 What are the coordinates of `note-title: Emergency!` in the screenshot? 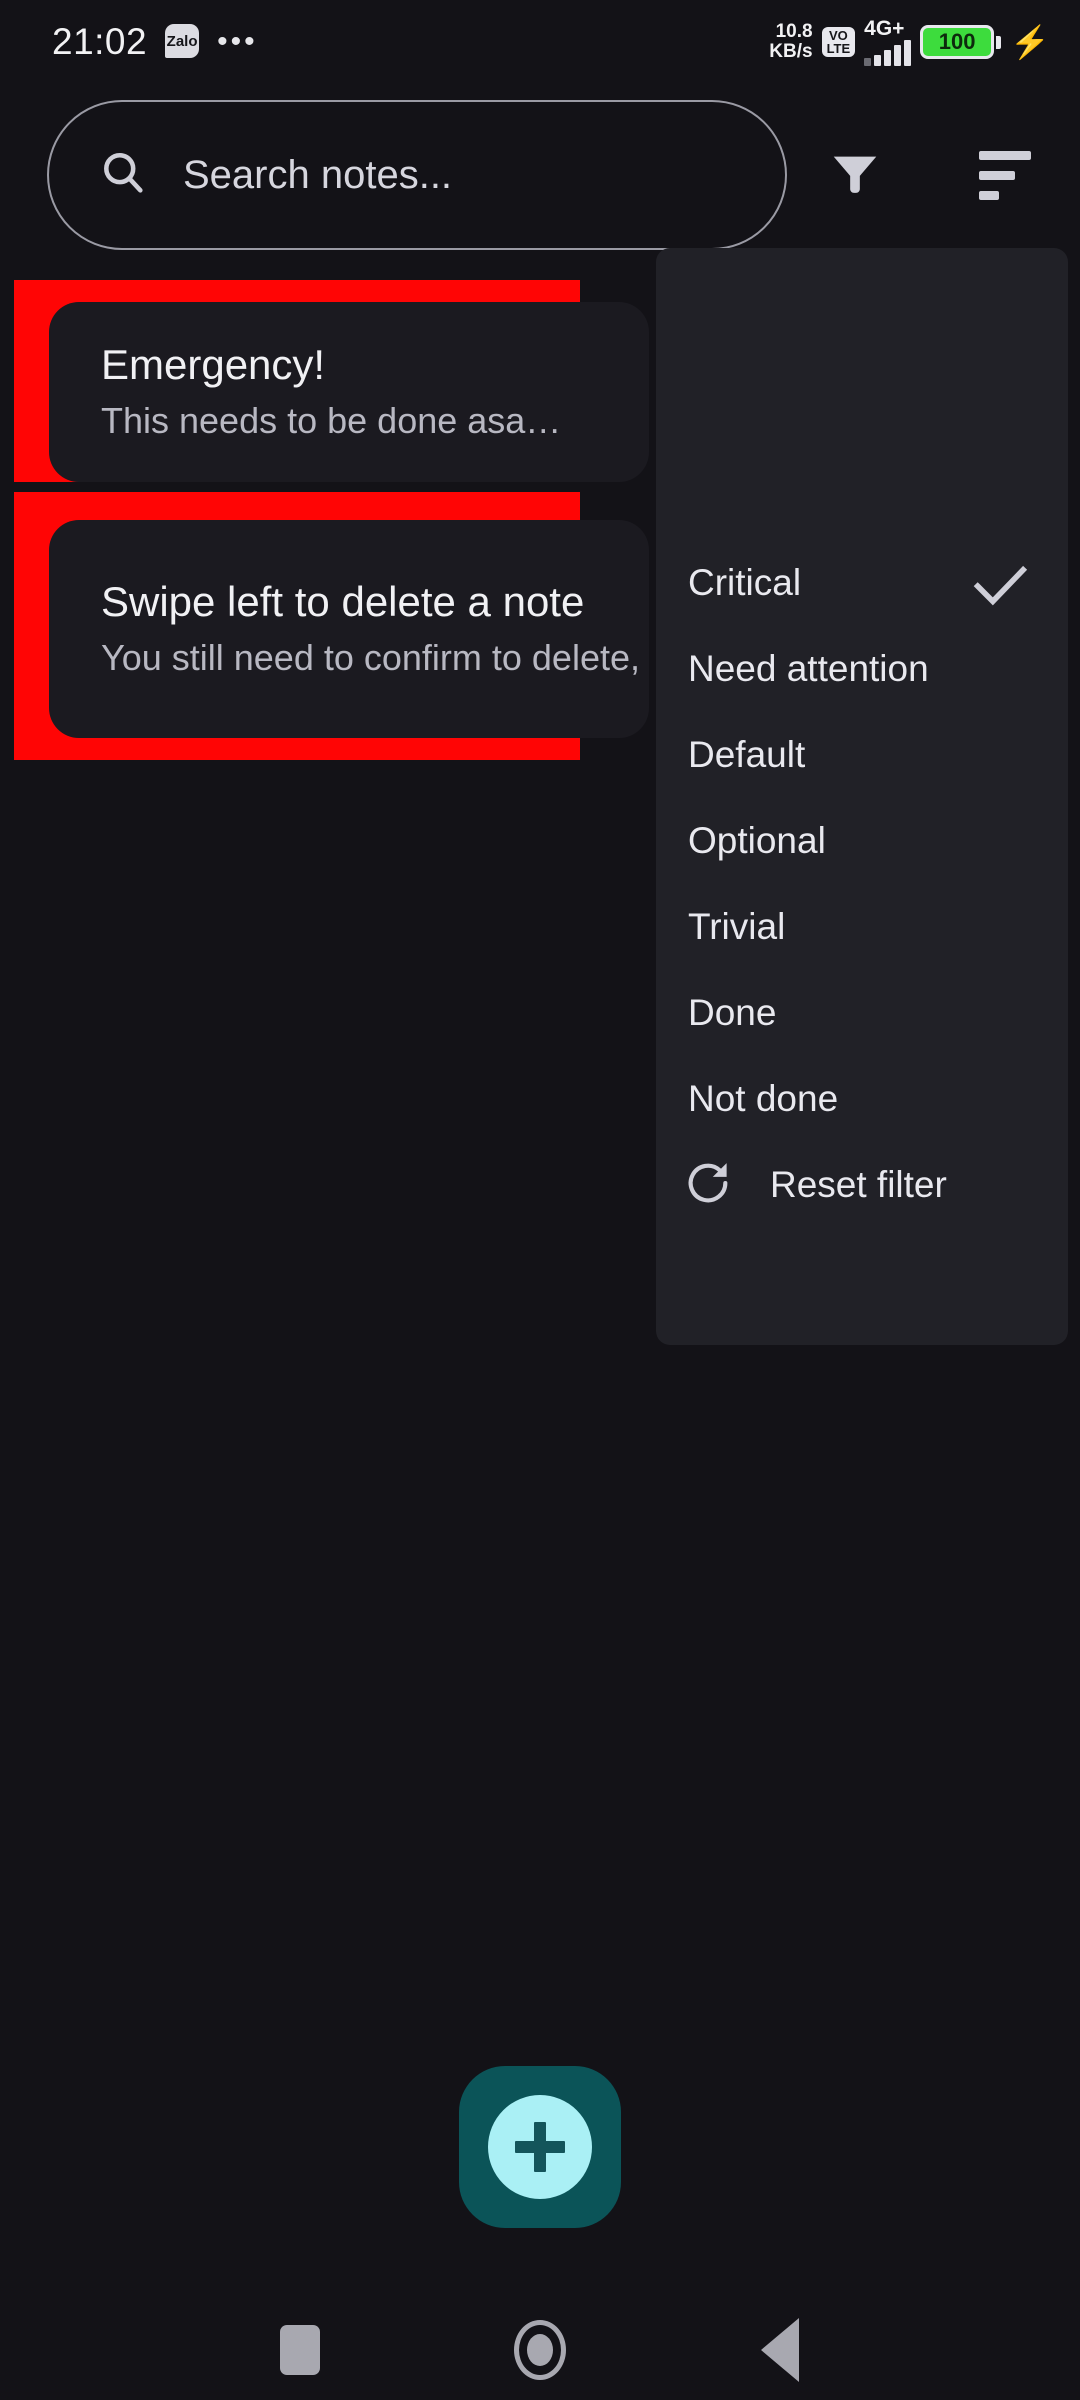 It's located at (213, 364).